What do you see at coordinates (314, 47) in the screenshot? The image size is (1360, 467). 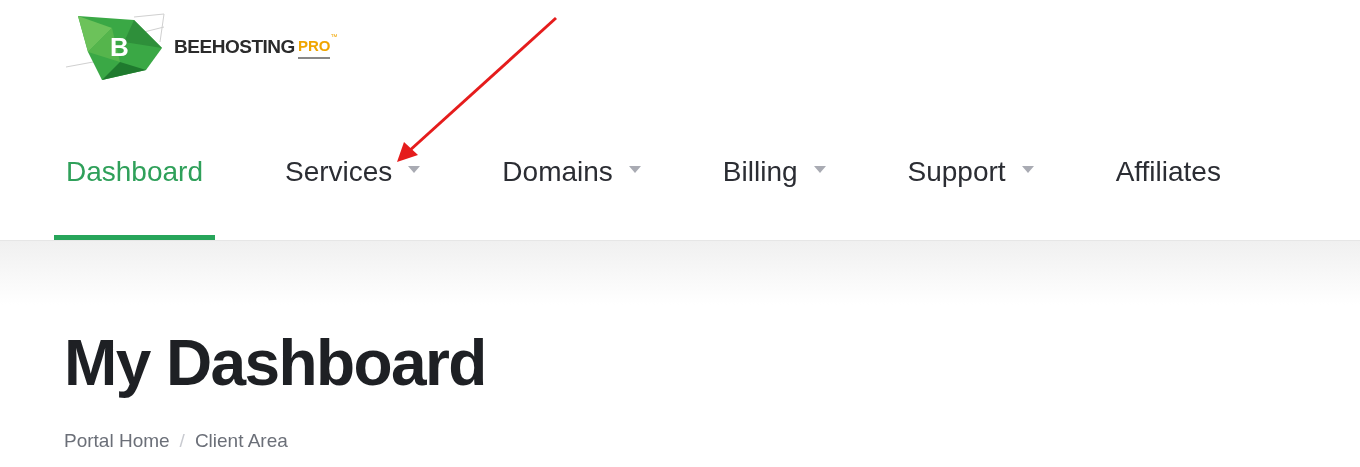 I see `logo-suffix: PRO` at bounding box center [314, 47].